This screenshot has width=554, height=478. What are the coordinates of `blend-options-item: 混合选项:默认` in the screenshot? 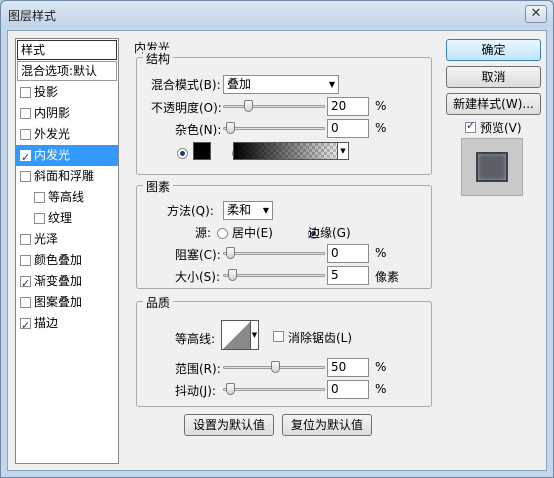 It's located at (67, 71).